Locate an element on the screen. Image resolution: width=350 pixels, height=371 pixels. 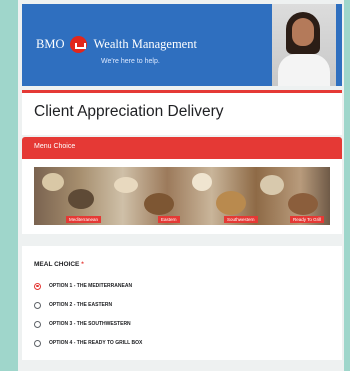
advisor-photo is located at coordinates (304, 45).